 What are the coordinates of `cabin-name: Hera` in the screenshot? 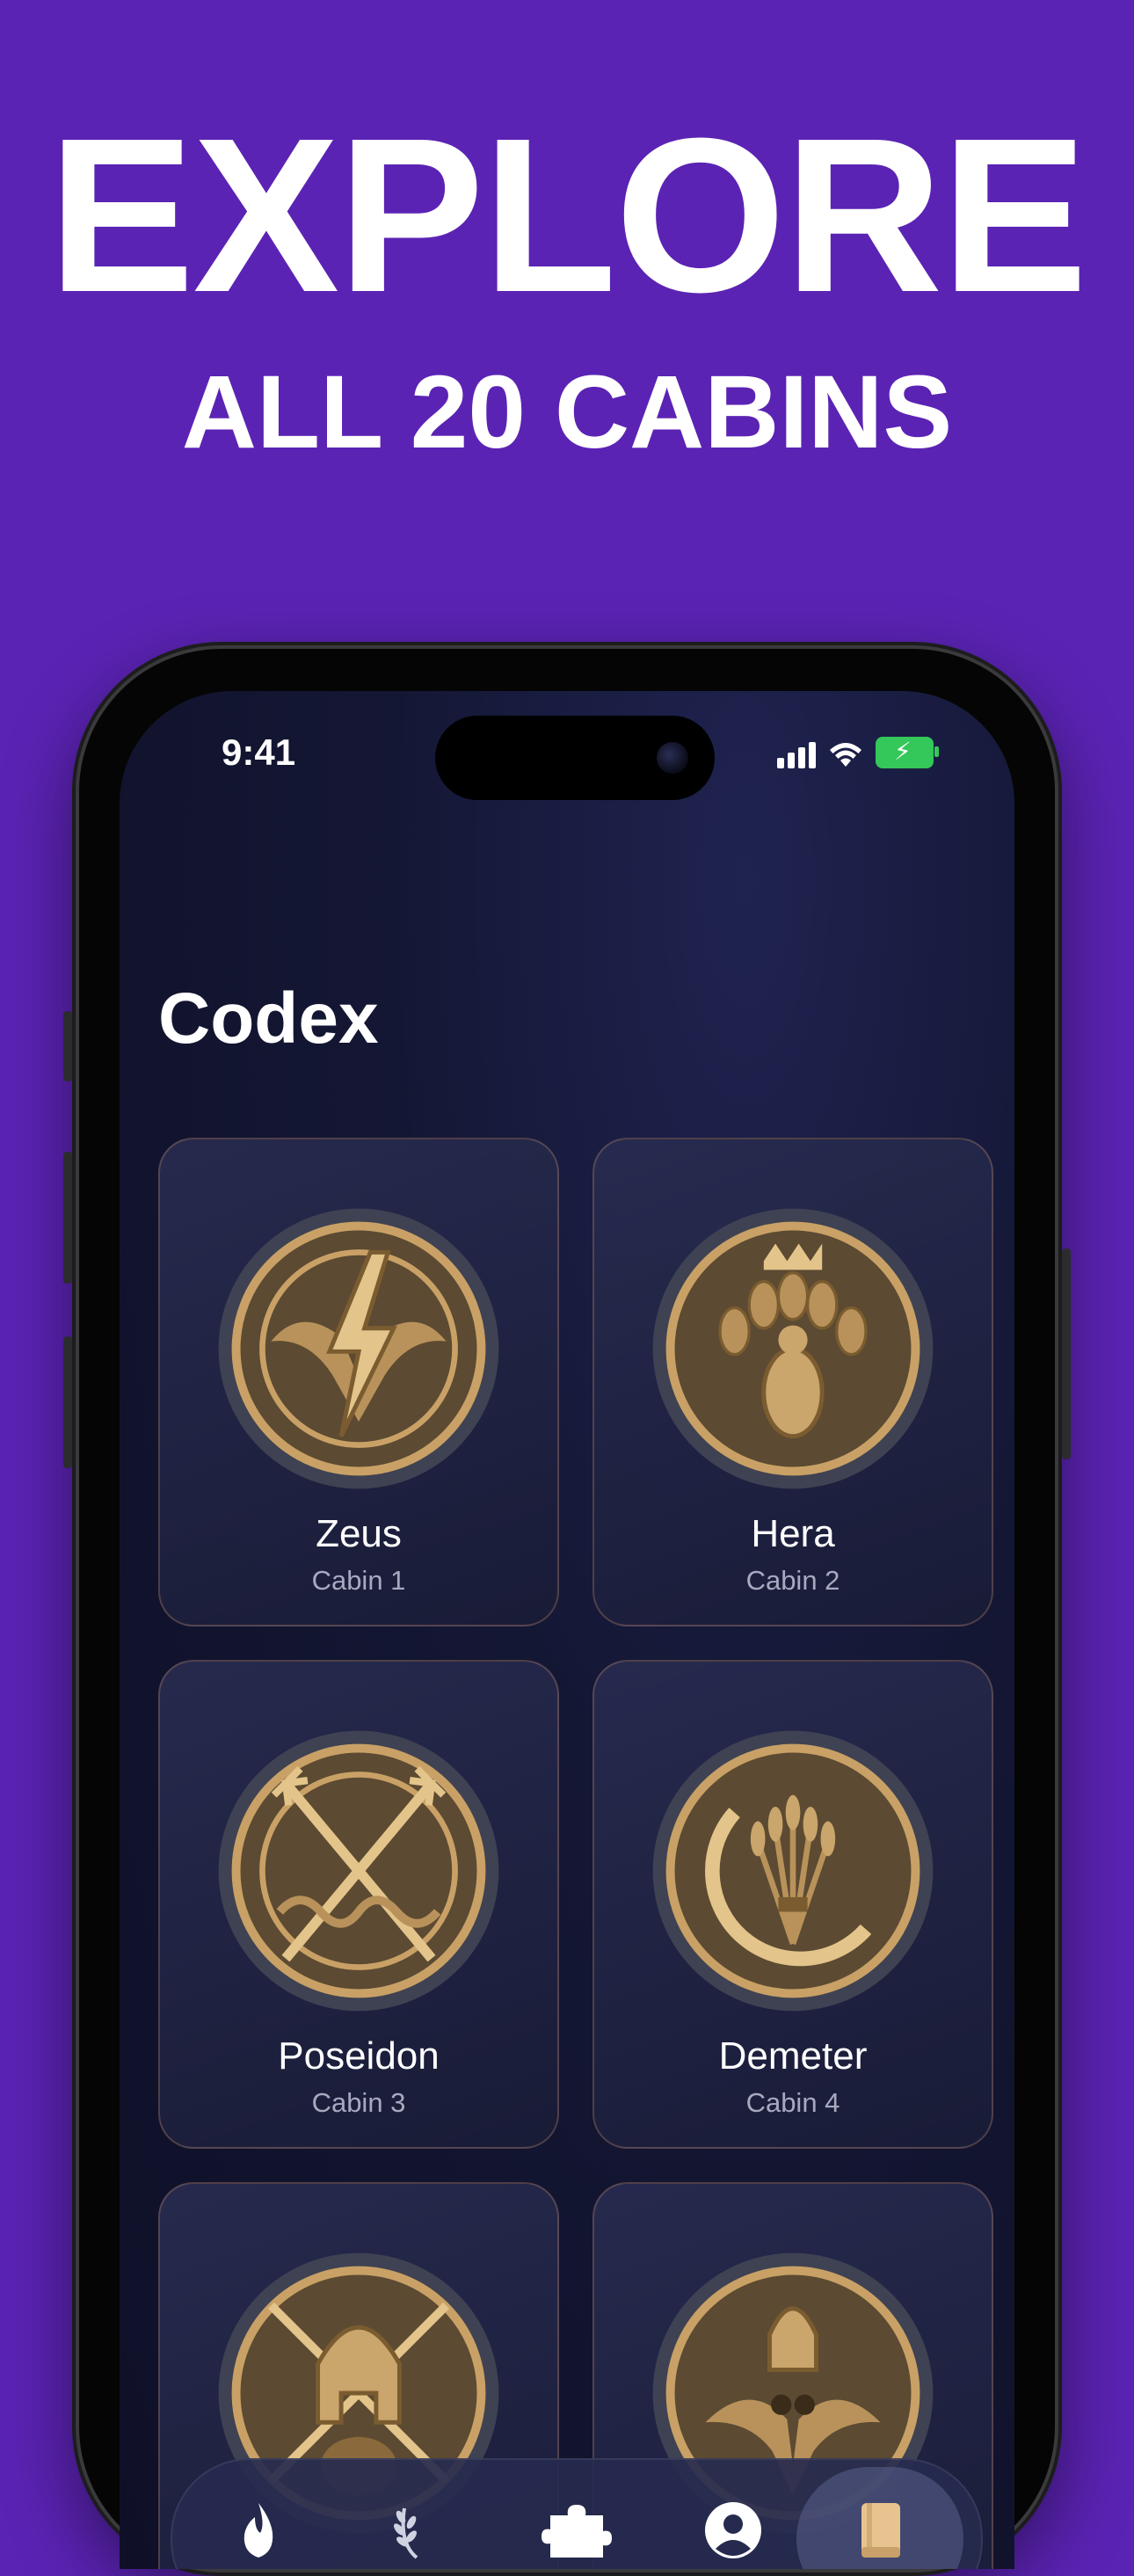 It's located at (793, 1533).